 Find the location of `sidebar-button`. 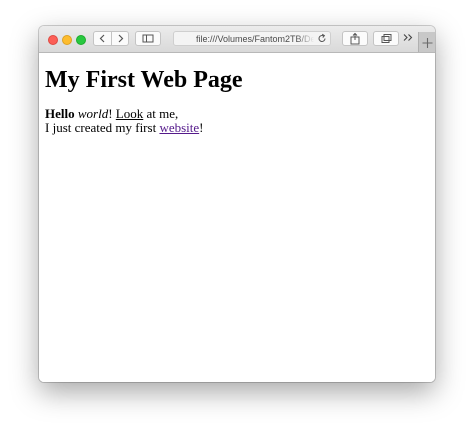

sidebar-button is located at coordinates (148, 38).